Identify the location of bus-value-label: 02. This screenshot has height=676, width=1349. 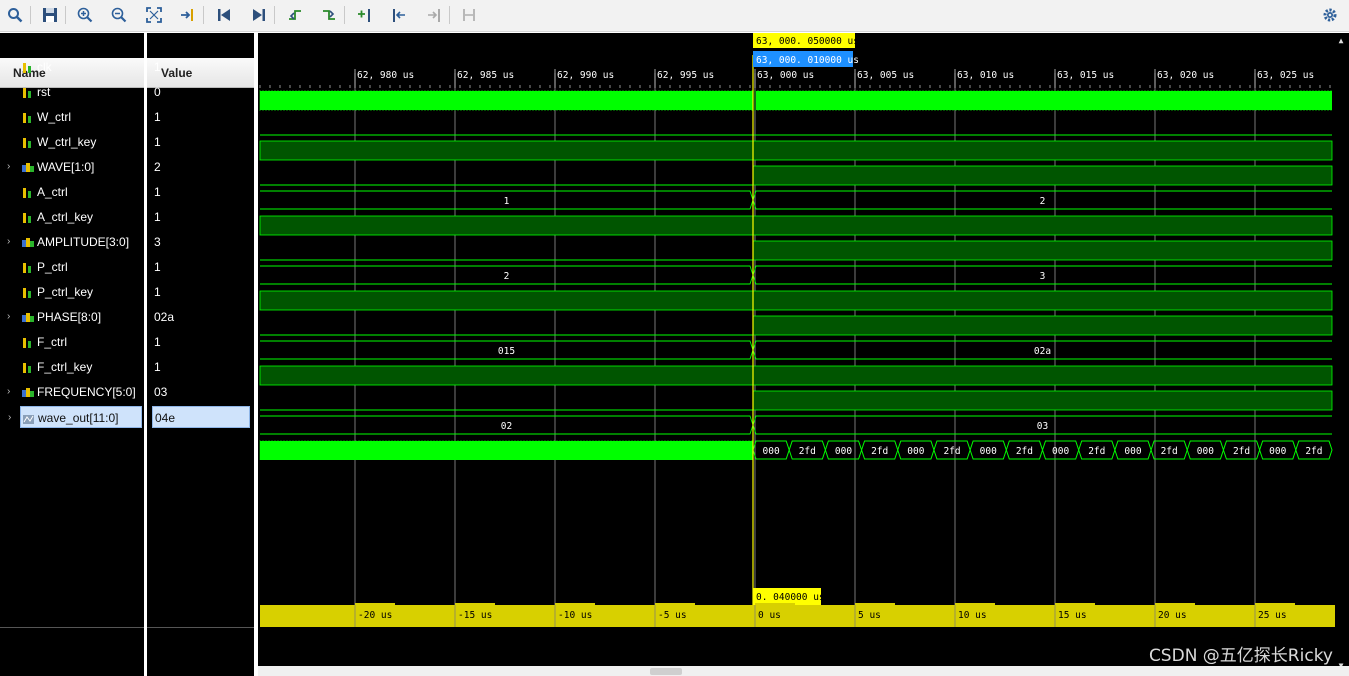
(506, 426).